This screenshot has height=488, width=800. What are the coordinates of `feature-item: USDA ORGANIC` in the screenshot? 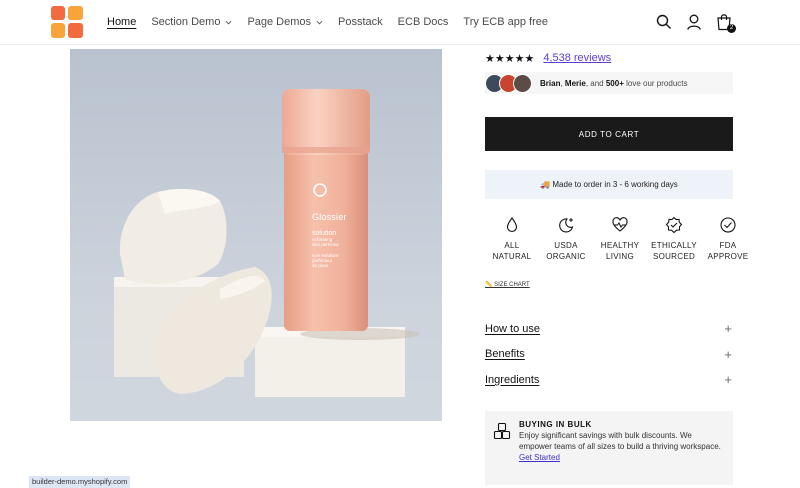 It's located at (566, 239).